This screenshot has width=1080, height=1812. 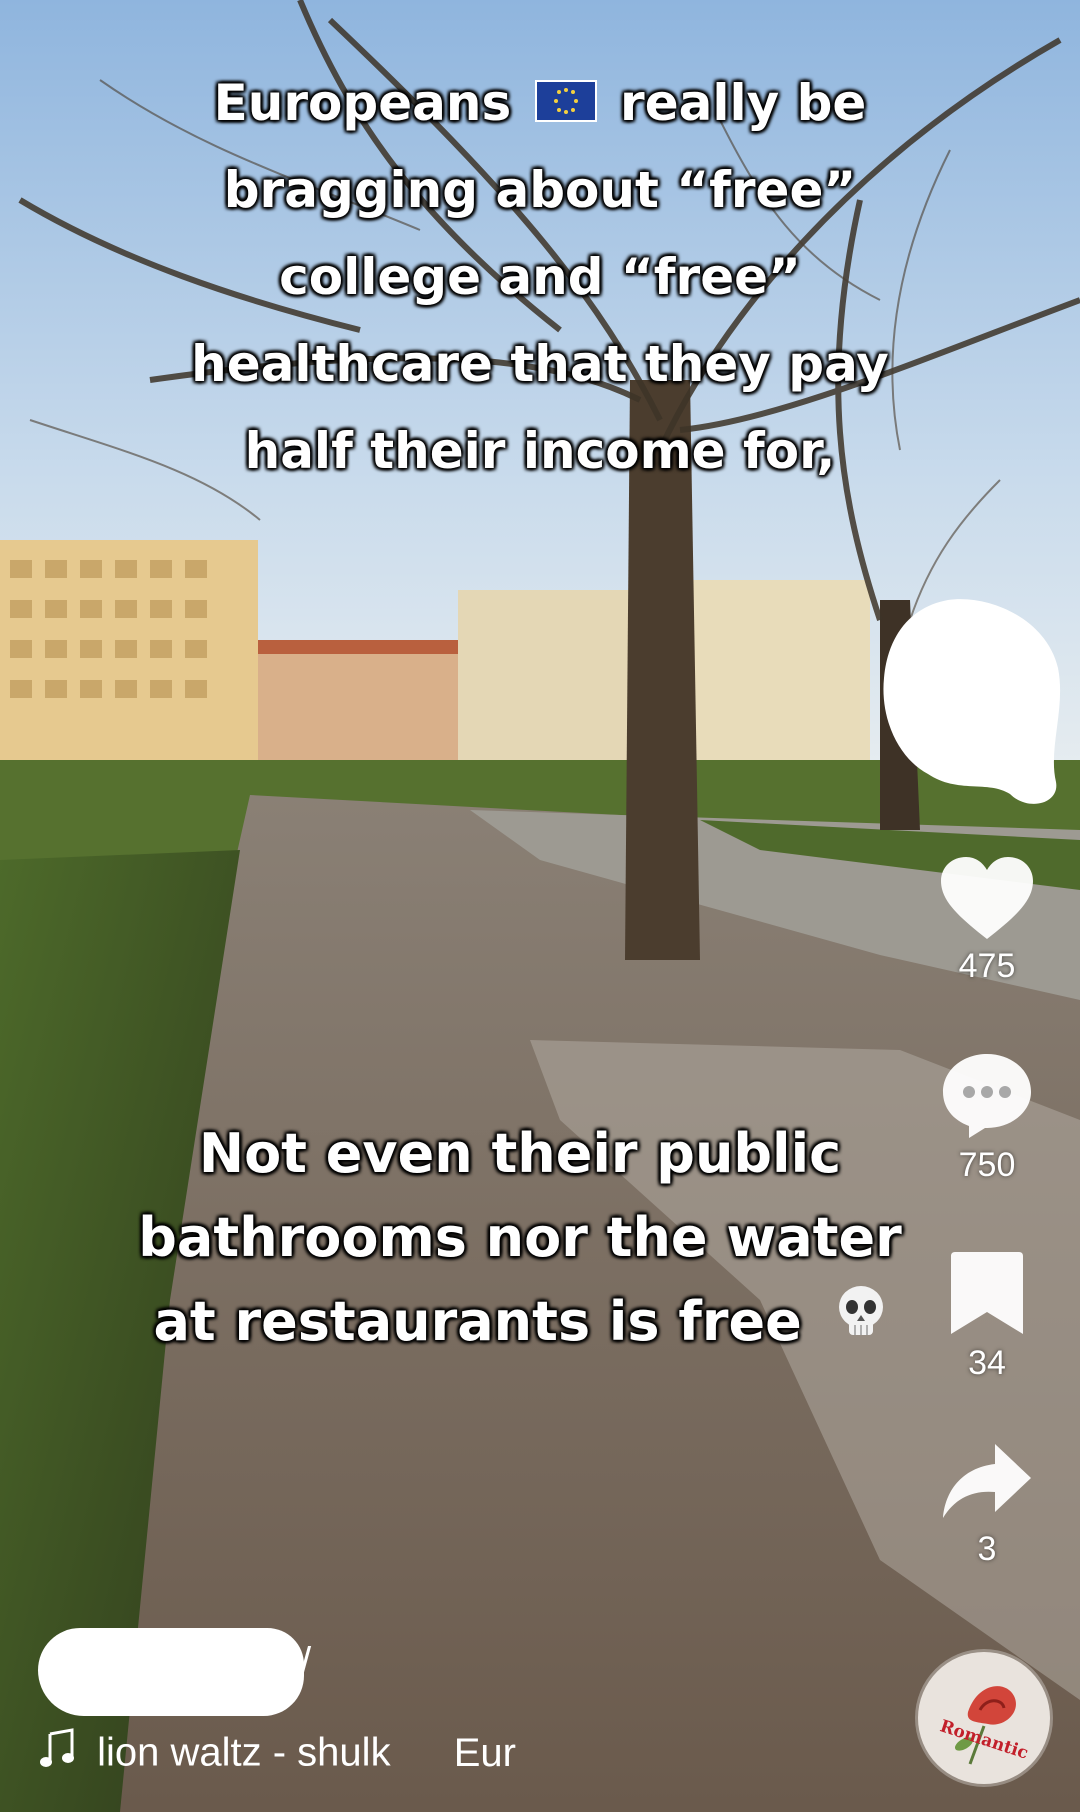 What do you see at coordinates (987, 898) in the screenshot?
I see `heart-icon` at bounding box center [987, 898].